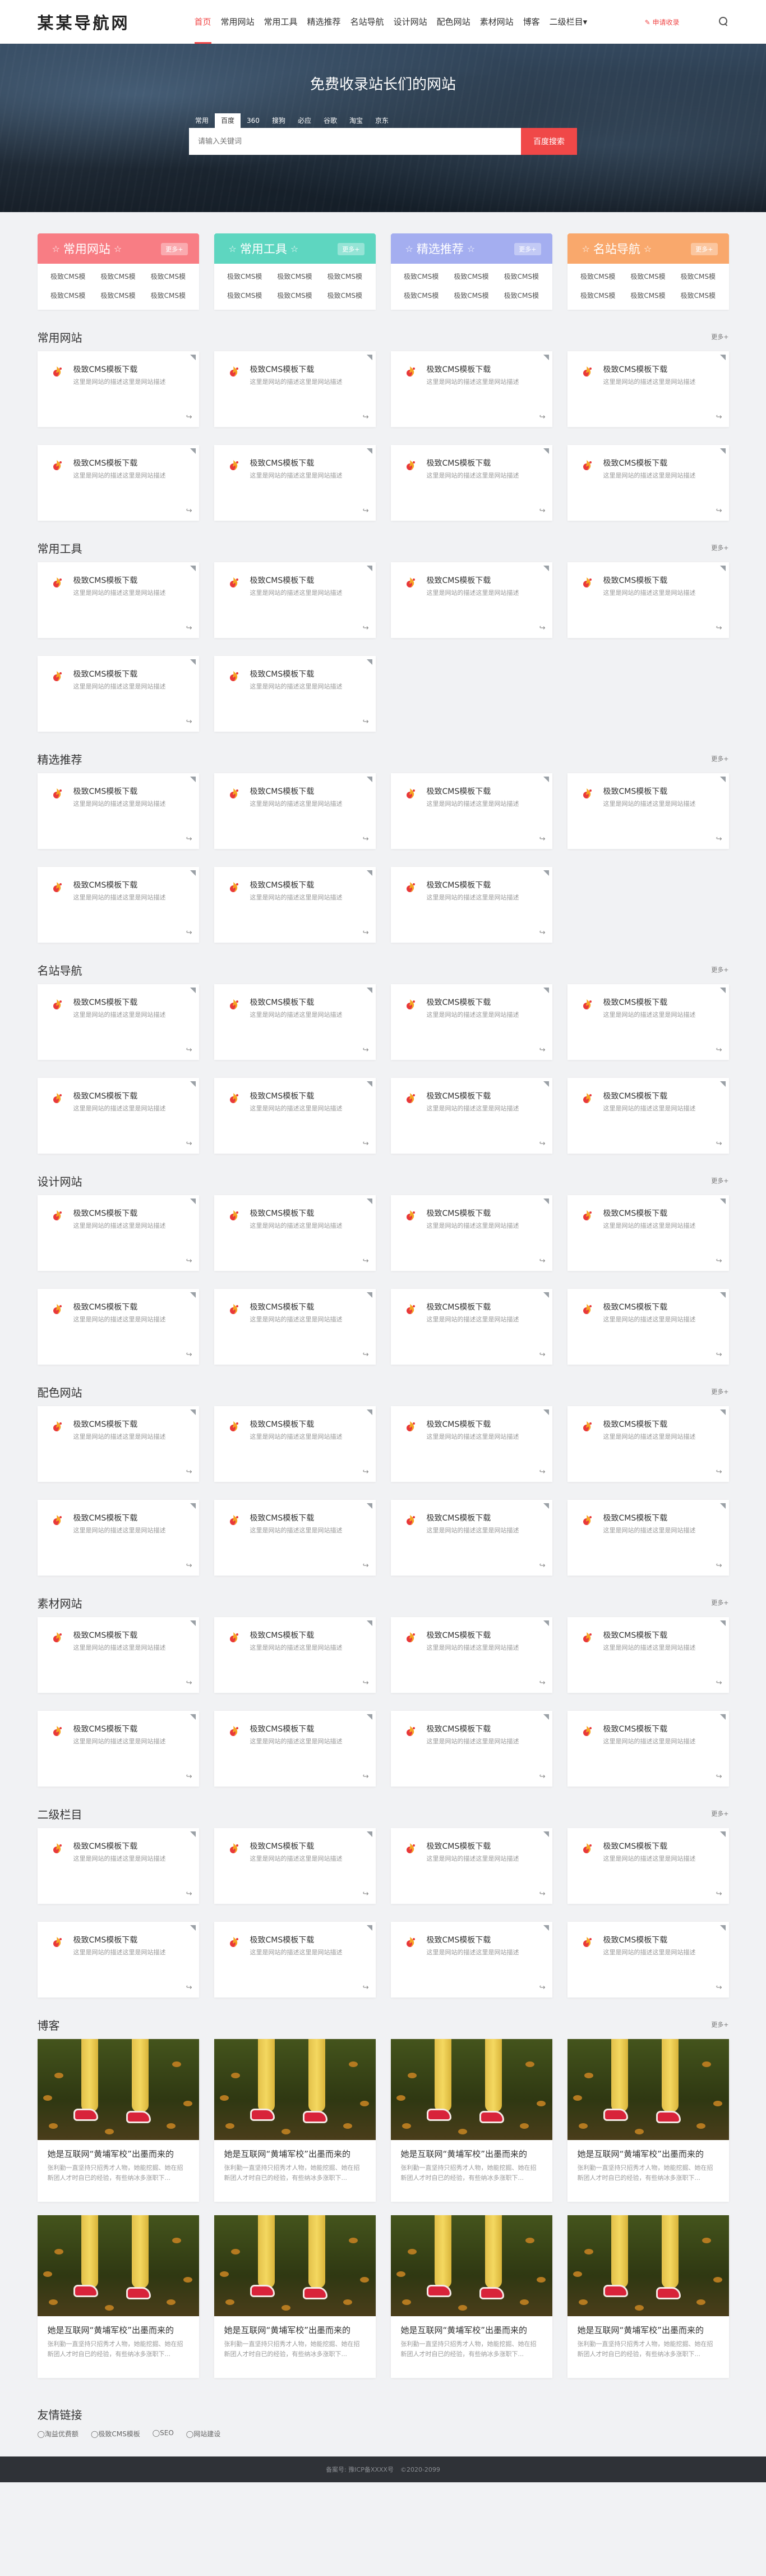 The height and width of the screenshot is (2576, 766). What do you see at coordinates (304, 120) in the screenshot?
I see `search-engine-tab: 必应` at bounding box center [304, 120].